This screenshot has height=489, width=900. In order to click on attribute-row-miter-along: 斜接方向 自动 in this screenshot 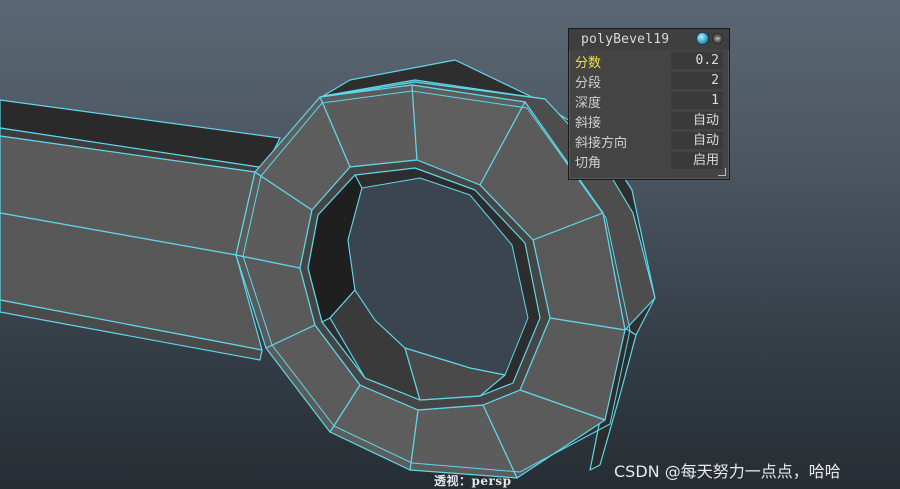, I will do `click(649, 141)`.